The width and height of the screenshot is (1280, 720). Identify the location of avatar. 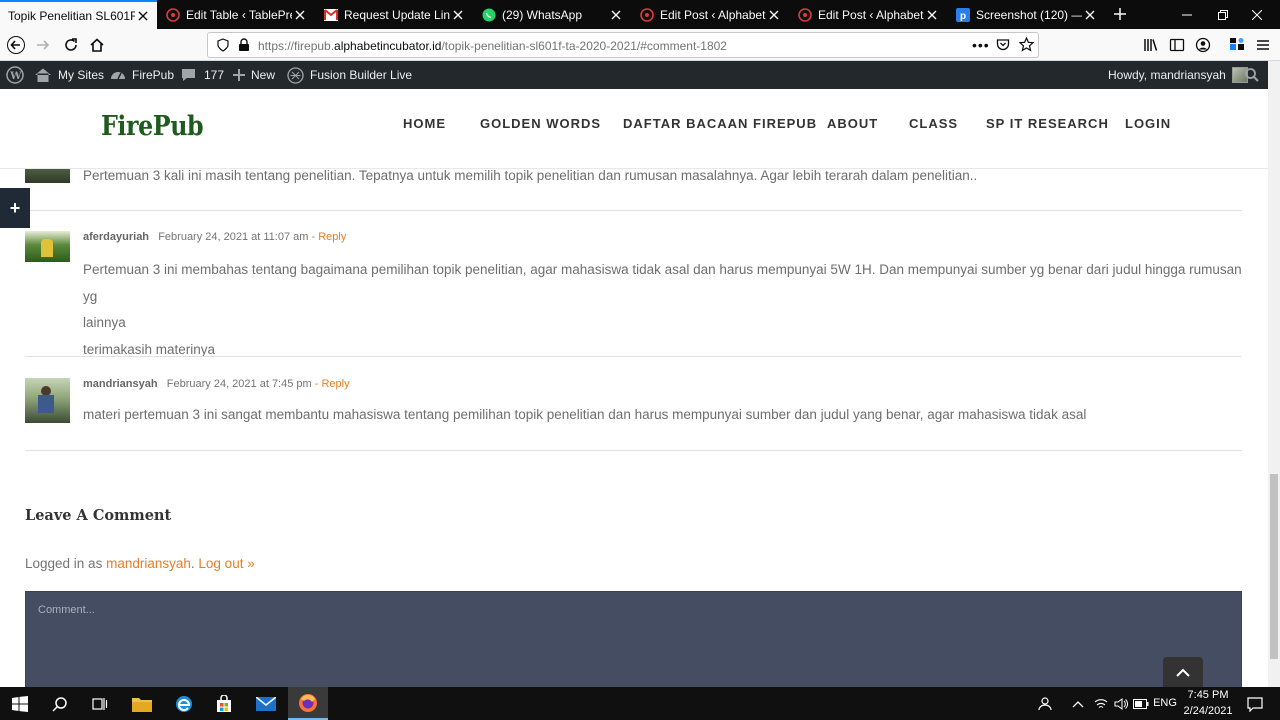
(47, 400).